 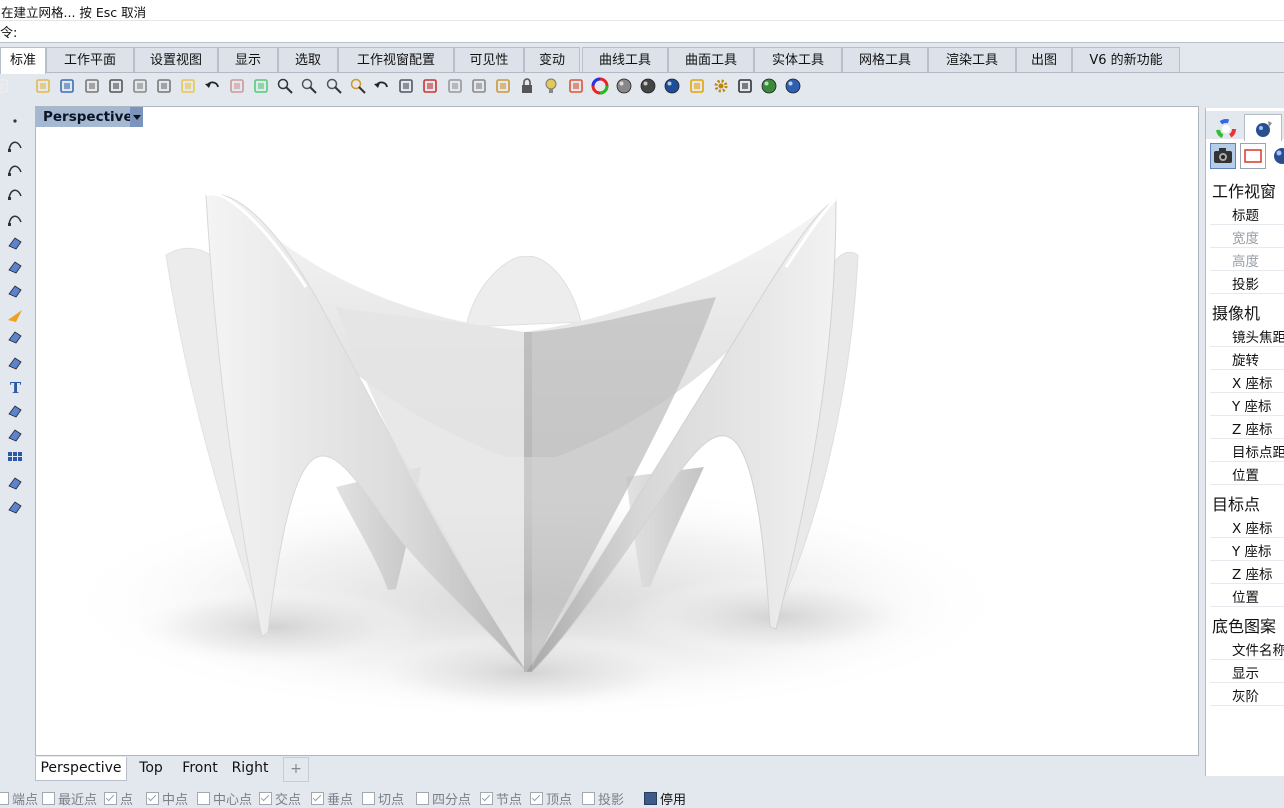 I want to click on gear-icon, so click(x=721, y=86).